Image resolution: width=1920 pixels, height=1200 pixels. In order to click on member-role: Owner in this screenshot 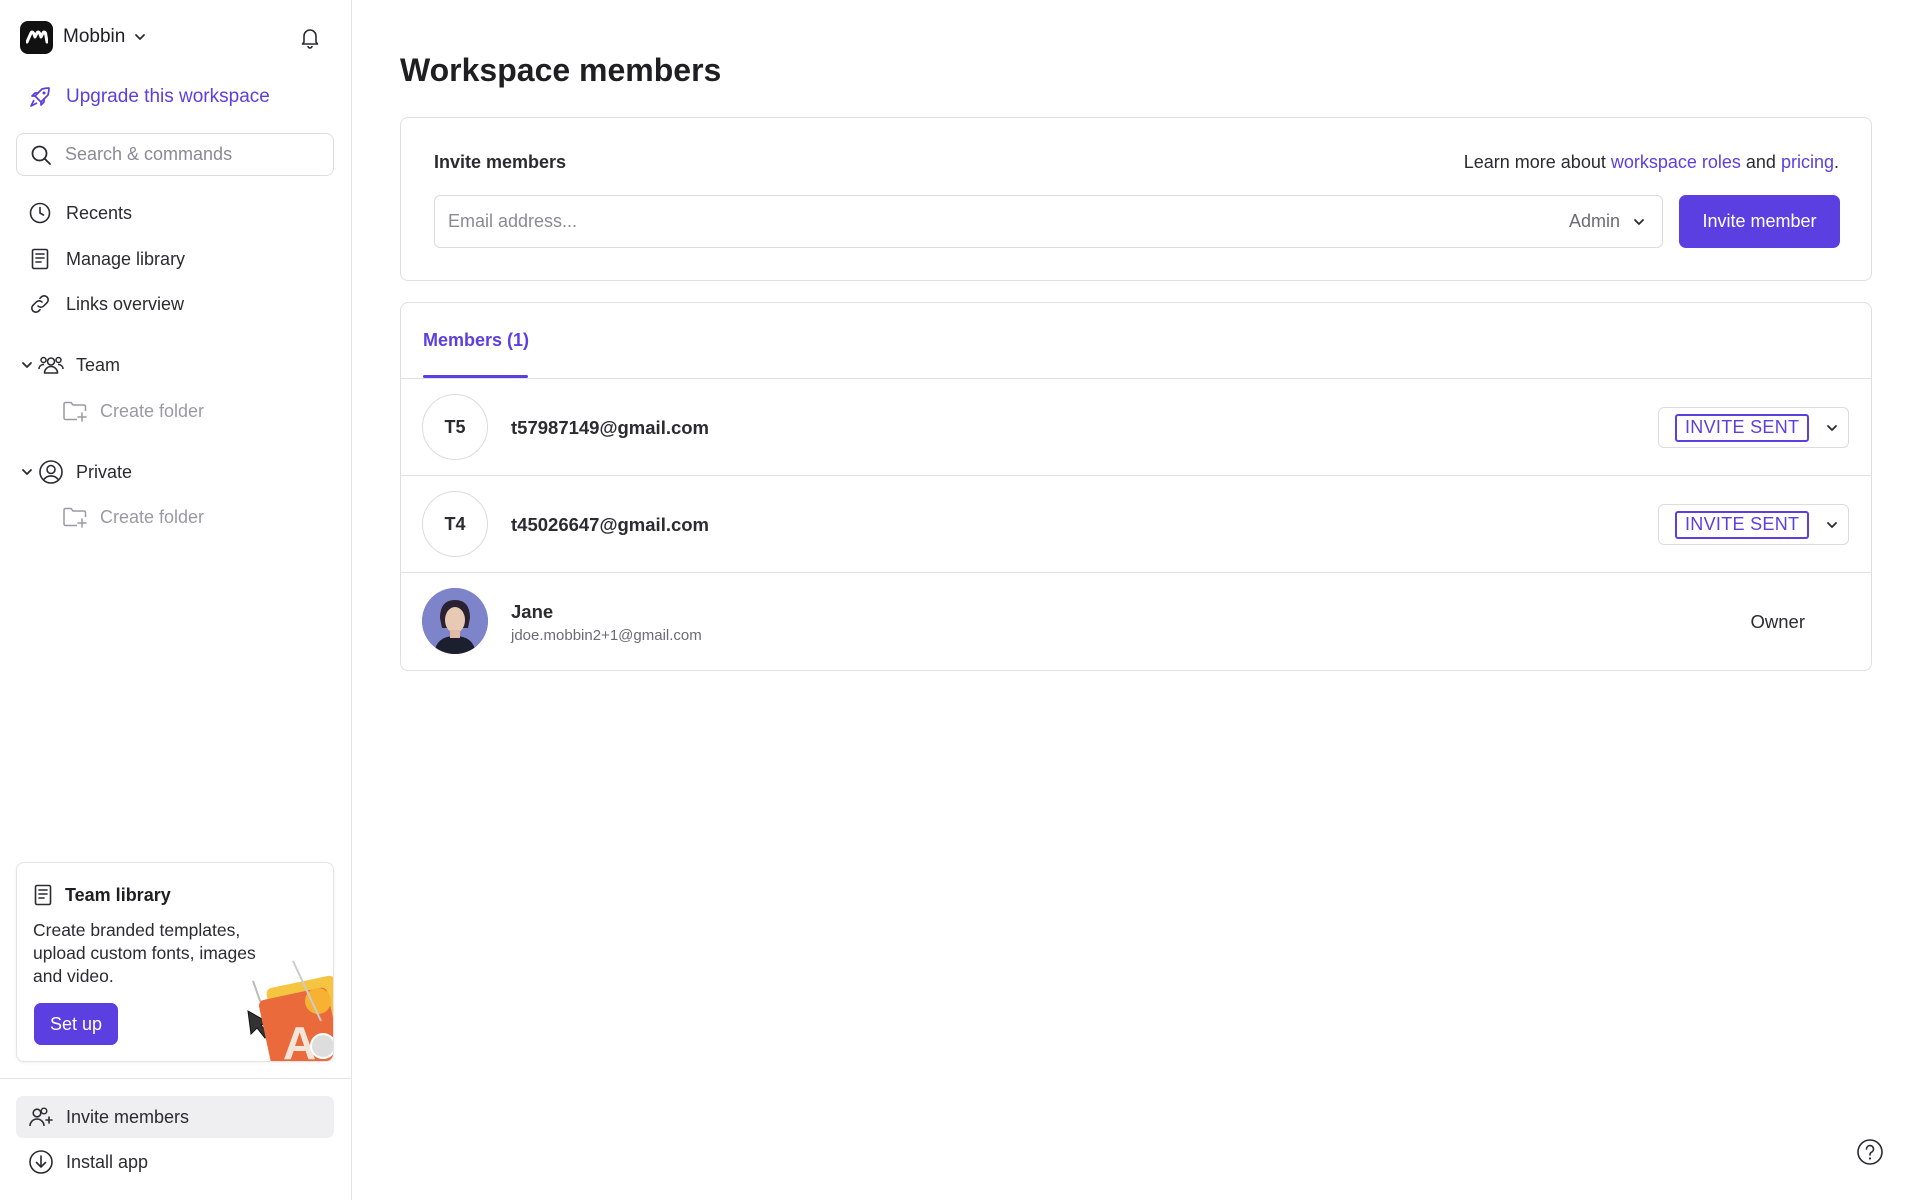, I will do `click(1778, 621)`.